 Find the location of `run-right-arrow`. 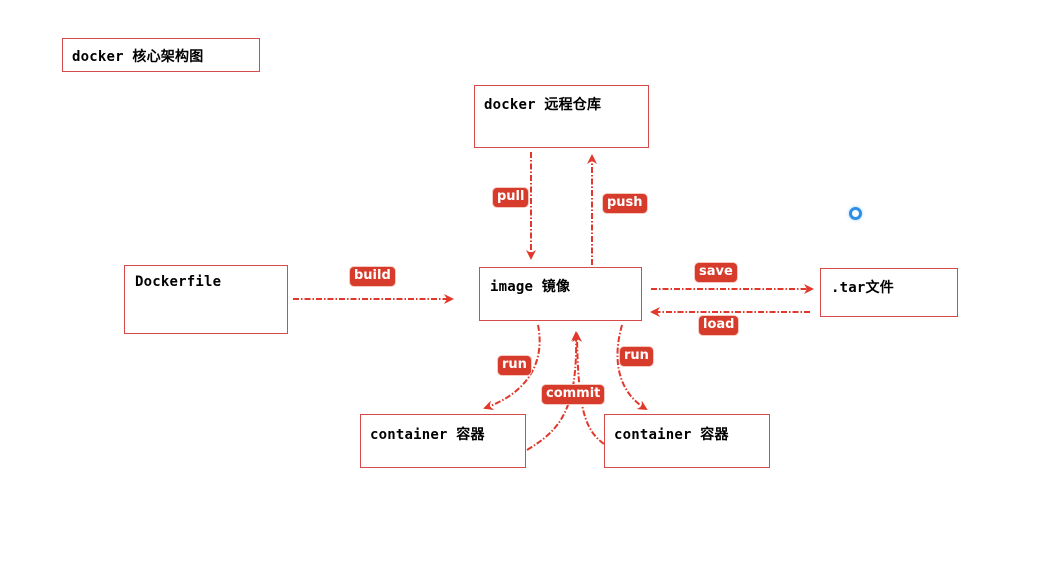

run-right-arrow is located at coordinates (632, 367).